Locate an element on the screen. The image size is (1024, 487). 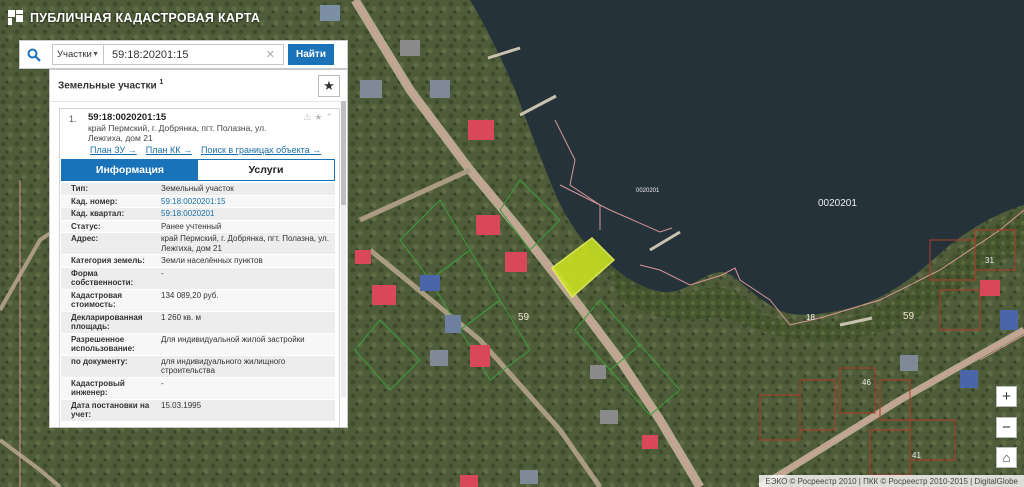
map-label-59: 59 is located at coordinates (524, 317).